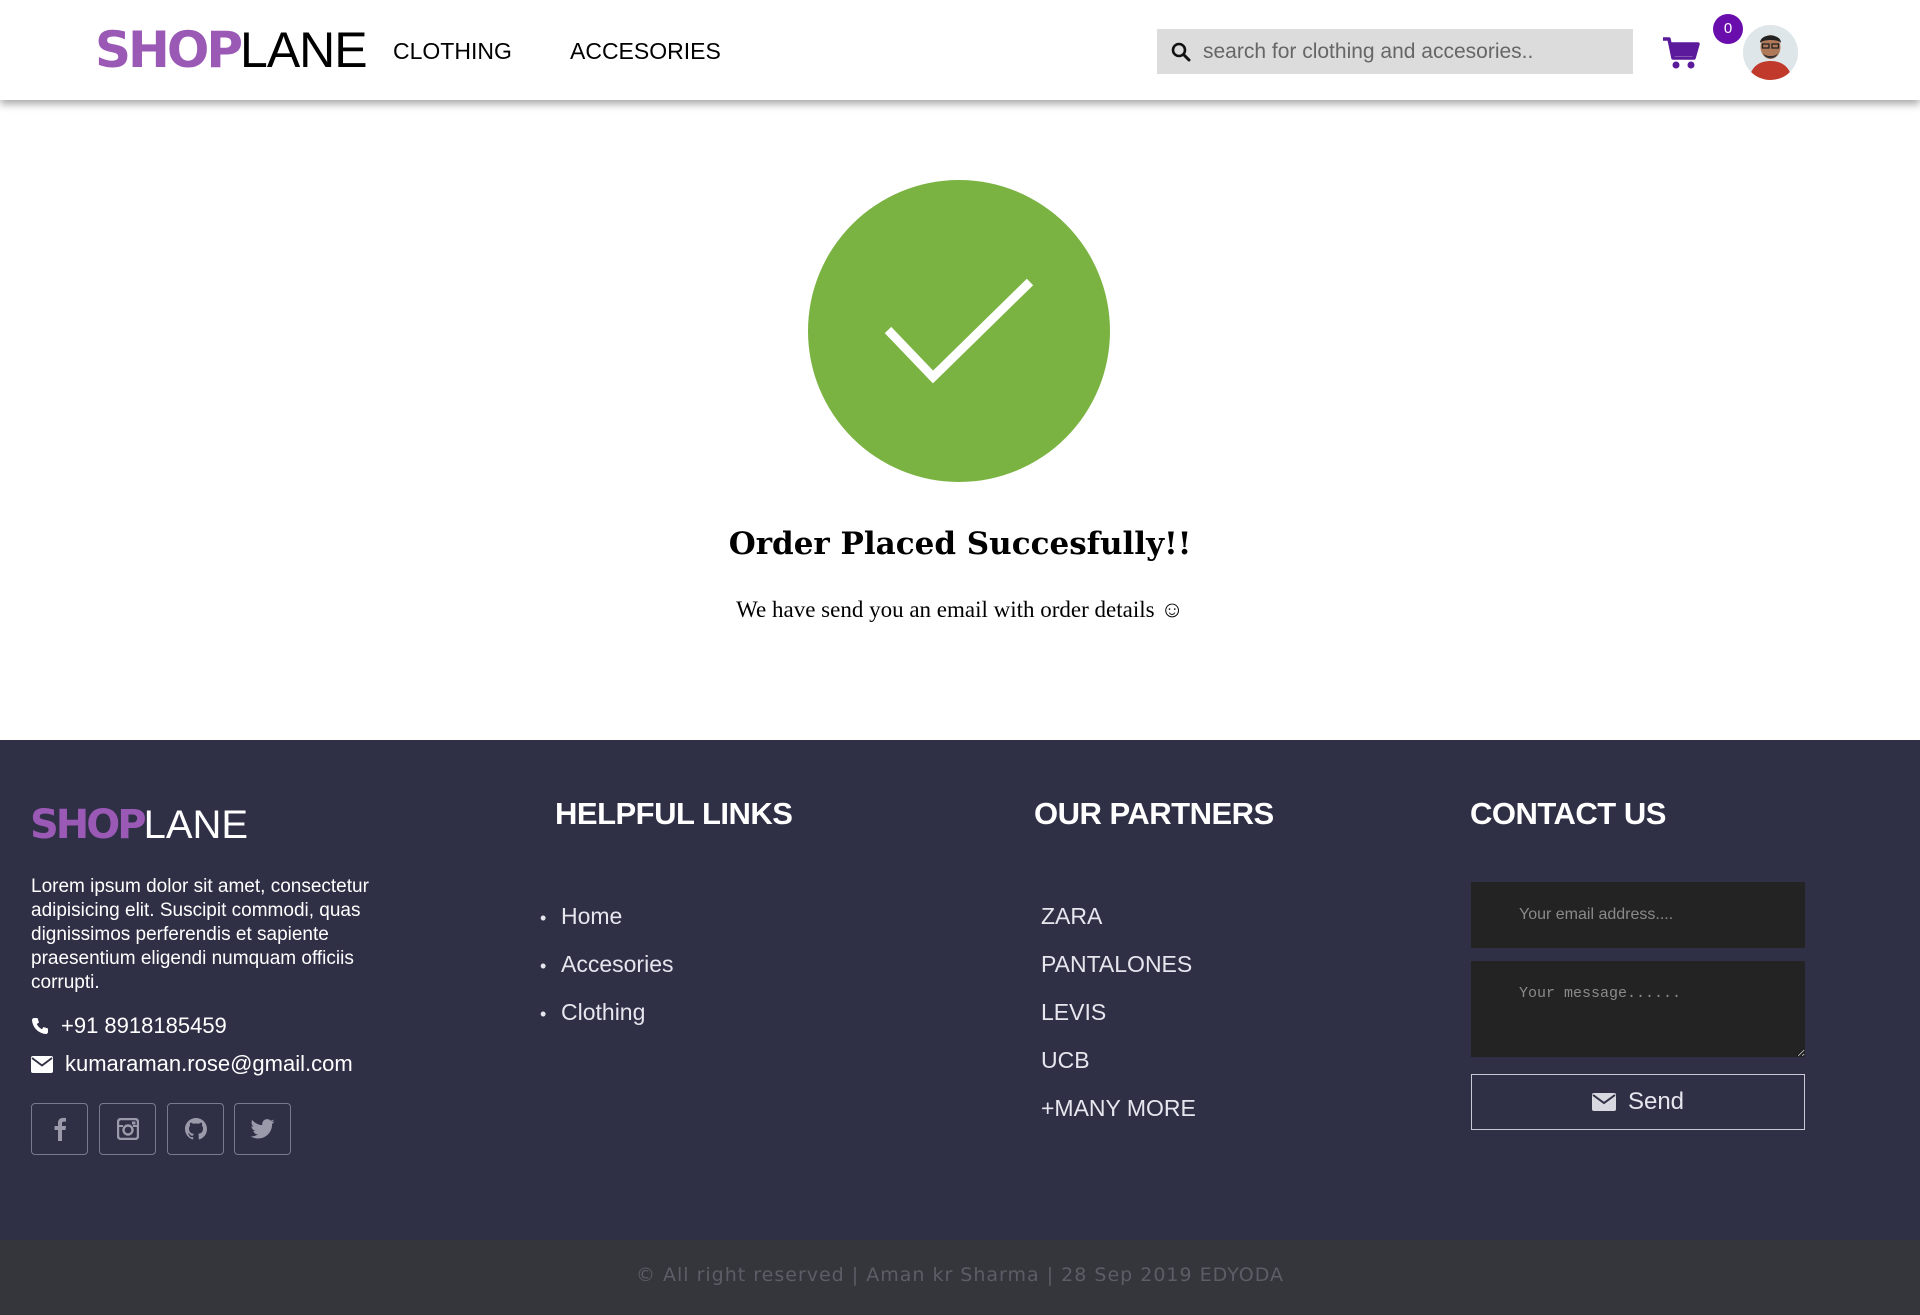 This screenshot has height=1315, width=1920. I want to click on instagram-icon, so click(127, 1129).